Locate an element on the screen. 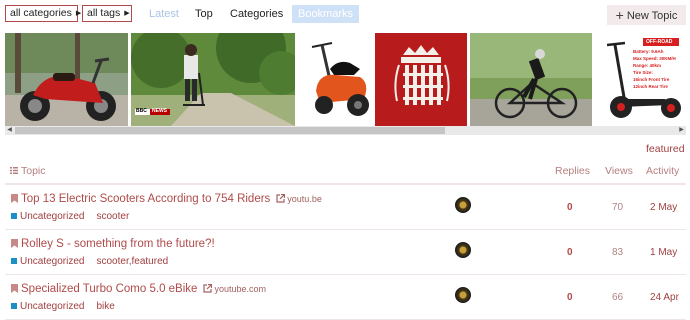 The height and width of the screenshot is (320, 690). new-topic-button: + New Topic is located at coordinates (646, 15).